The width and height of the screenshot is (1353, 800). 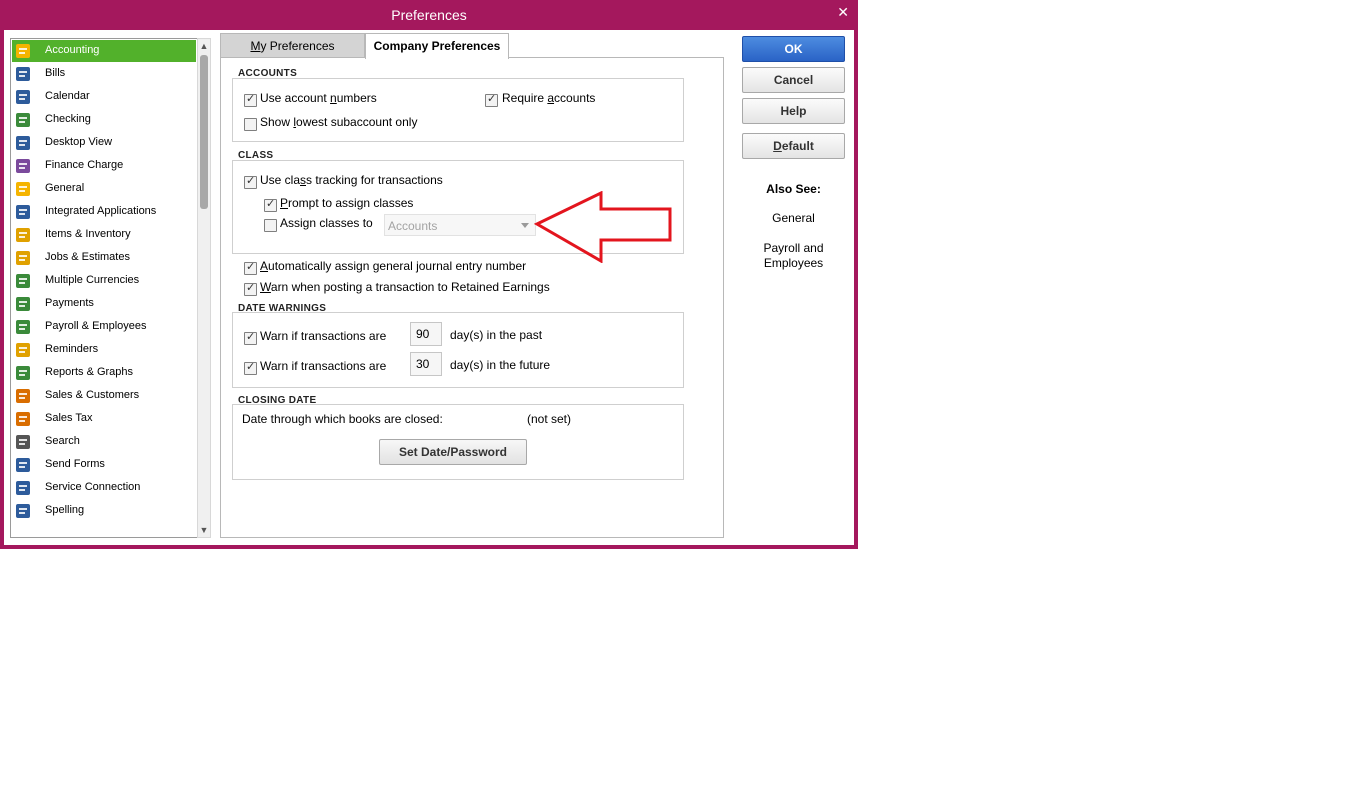 What do you see at coordinates (67, 96) in the screenshot?
I see `sidebar-item-label: Calendar` at bounding box center [67, 96].